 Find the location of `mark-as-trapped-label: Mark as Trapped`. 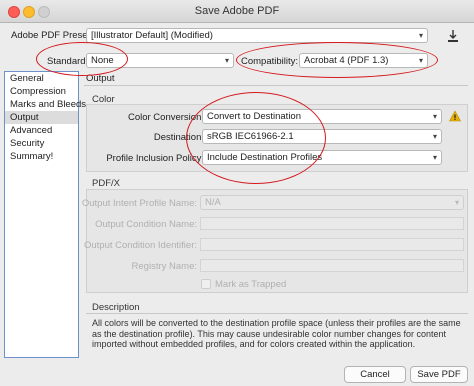

mark-as-trapped-label: Mark as Trapped is located at coordinates (251, 284).